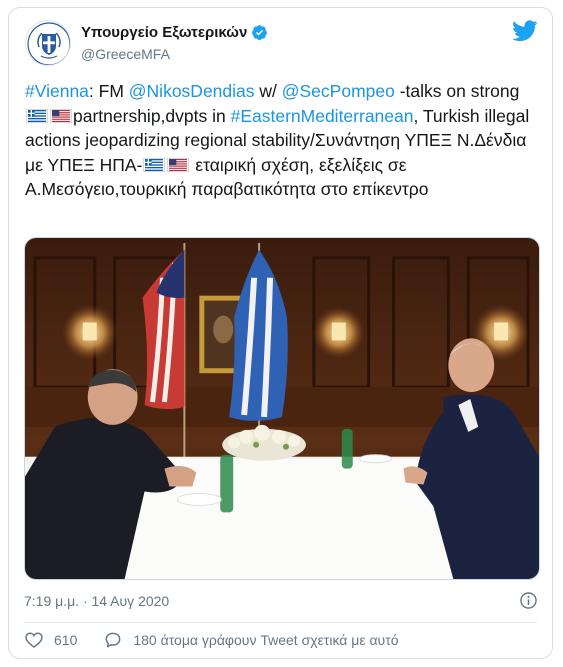 Image resolution: width=563 pixels, height=667 pixels. Describe the element at coordinates (96, 601) in the screenshot. I see `tweet-timestamp: 7:19 μ.μ. · 14 Αυγ 2020` at that location.